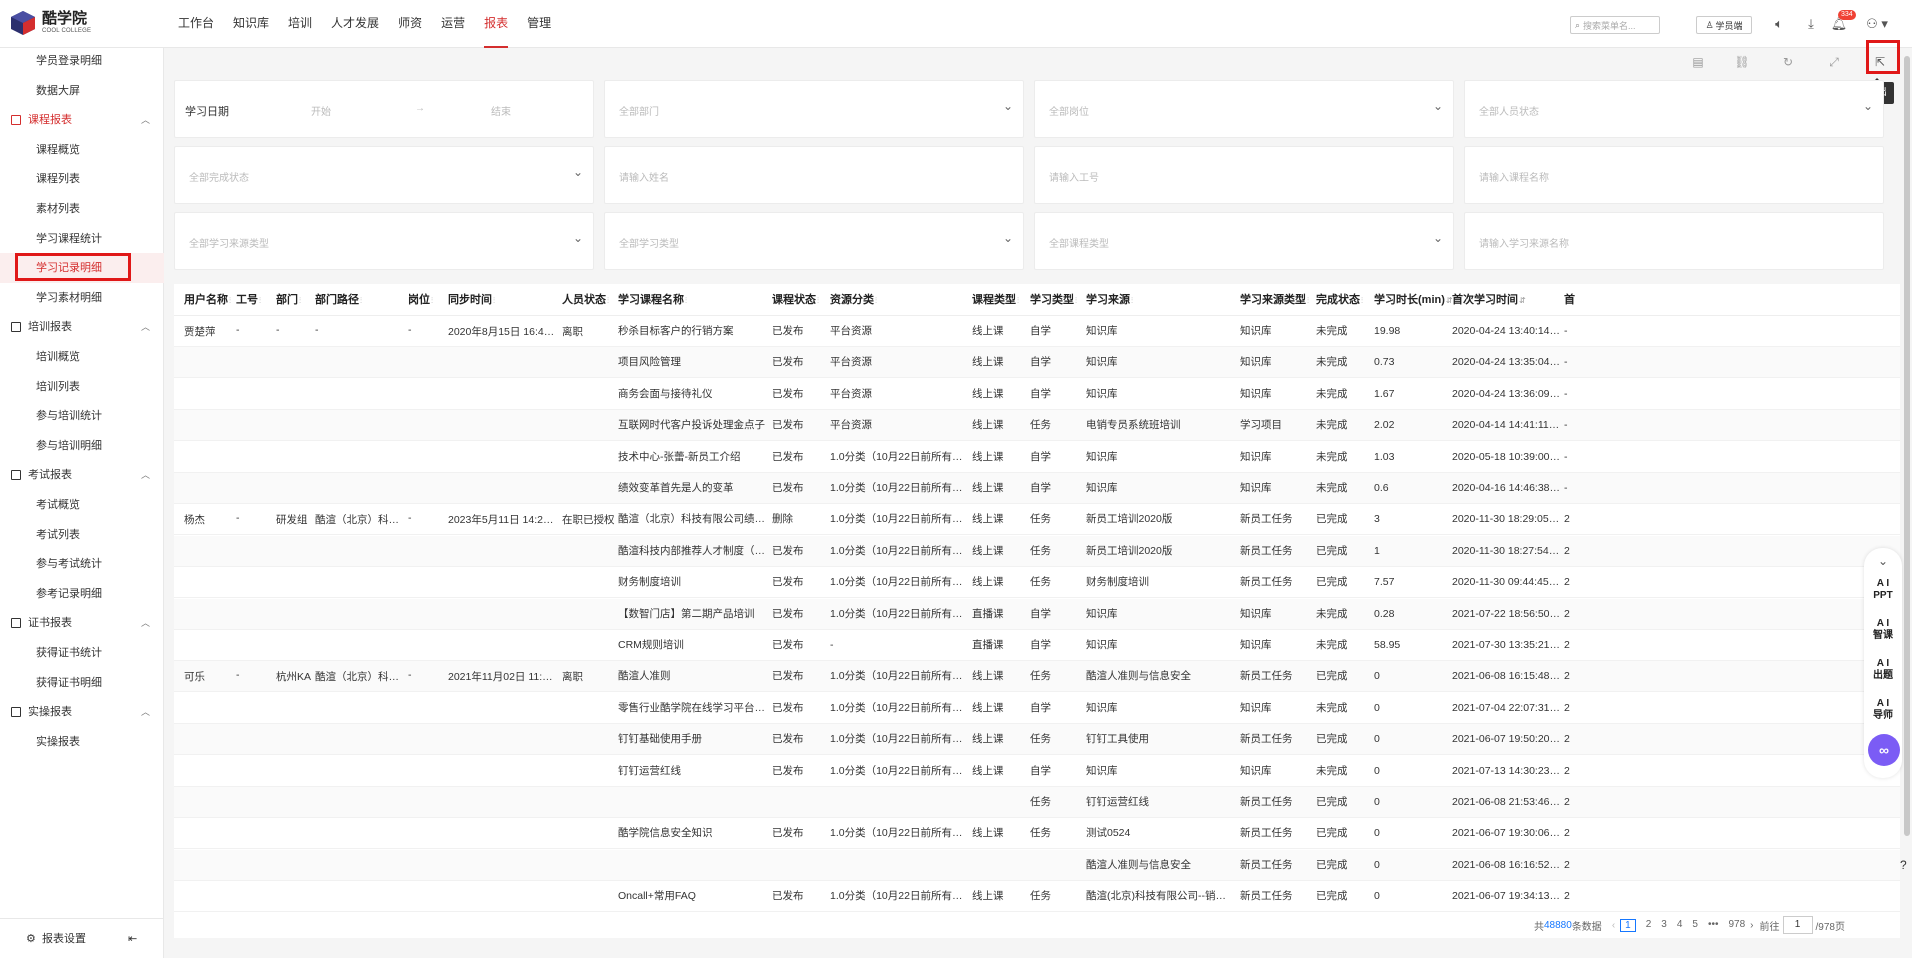 This screenshot has width=1912, height=958. Describe the element at coordinates (1883, 670) in the screenshot. I see `ai-tool-button: A I 出题` at that location.